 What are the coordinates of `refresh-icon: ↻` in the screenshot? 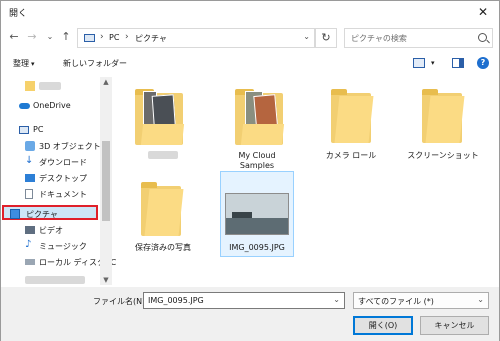 It's located at (326, 38).